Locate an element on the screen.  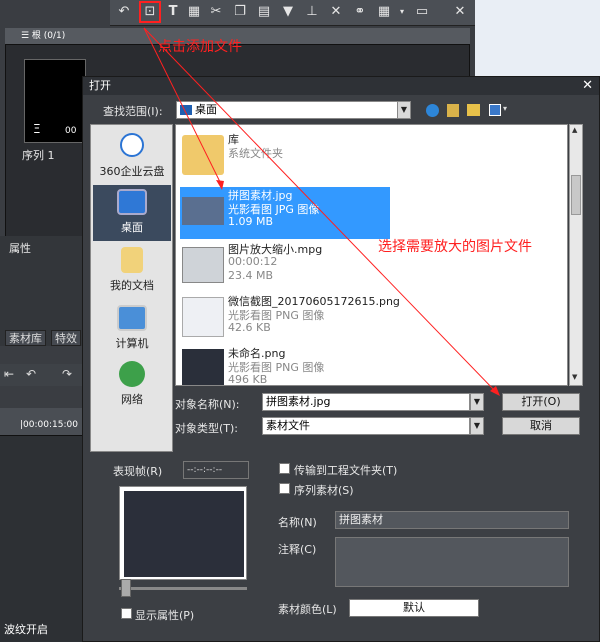
arrow-to-file is located at coordinates (183, 107).